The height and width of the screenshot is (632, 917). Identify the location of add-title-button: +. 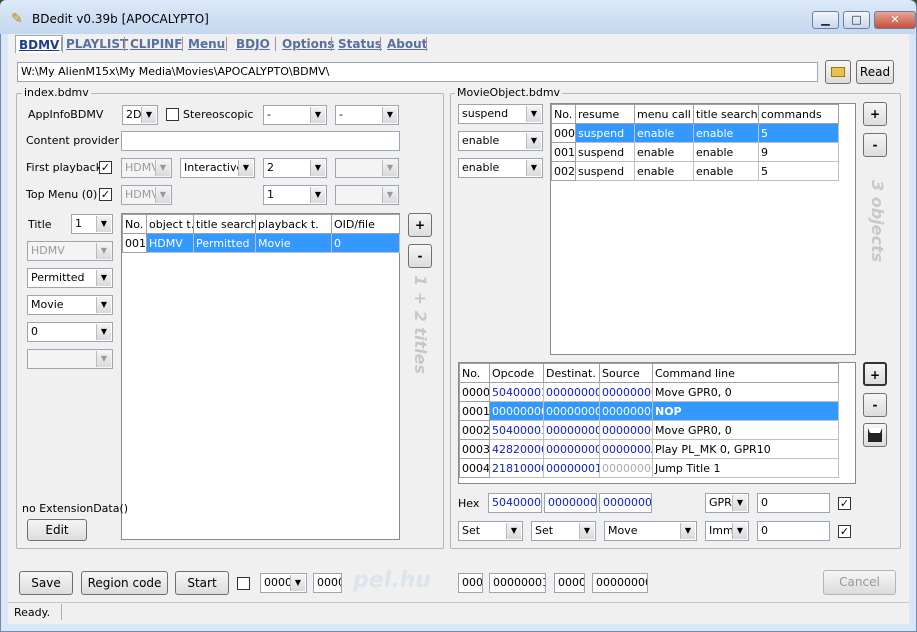
(420, 225).